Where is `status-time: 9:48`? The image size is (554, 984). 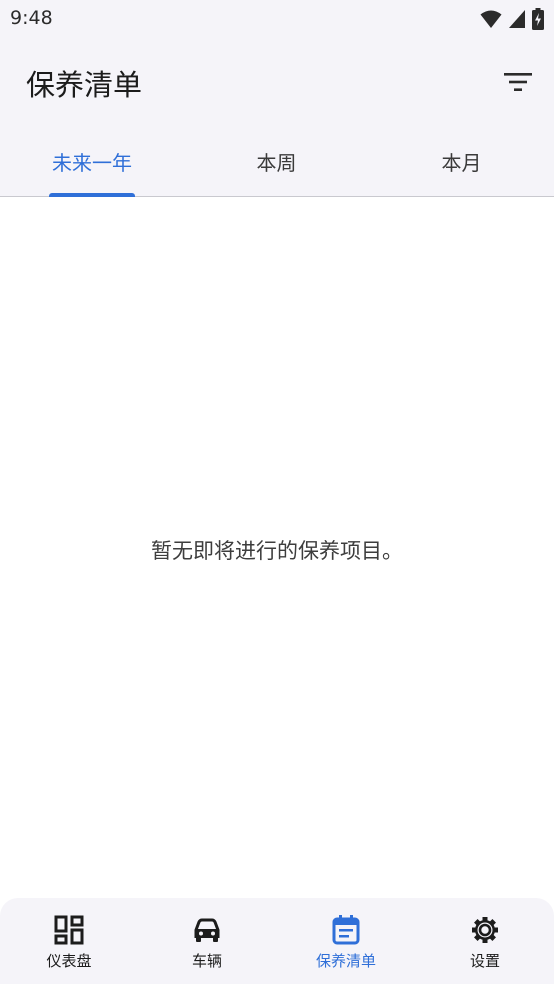 status-time: 9:48 is located at coordinates (31, 18).